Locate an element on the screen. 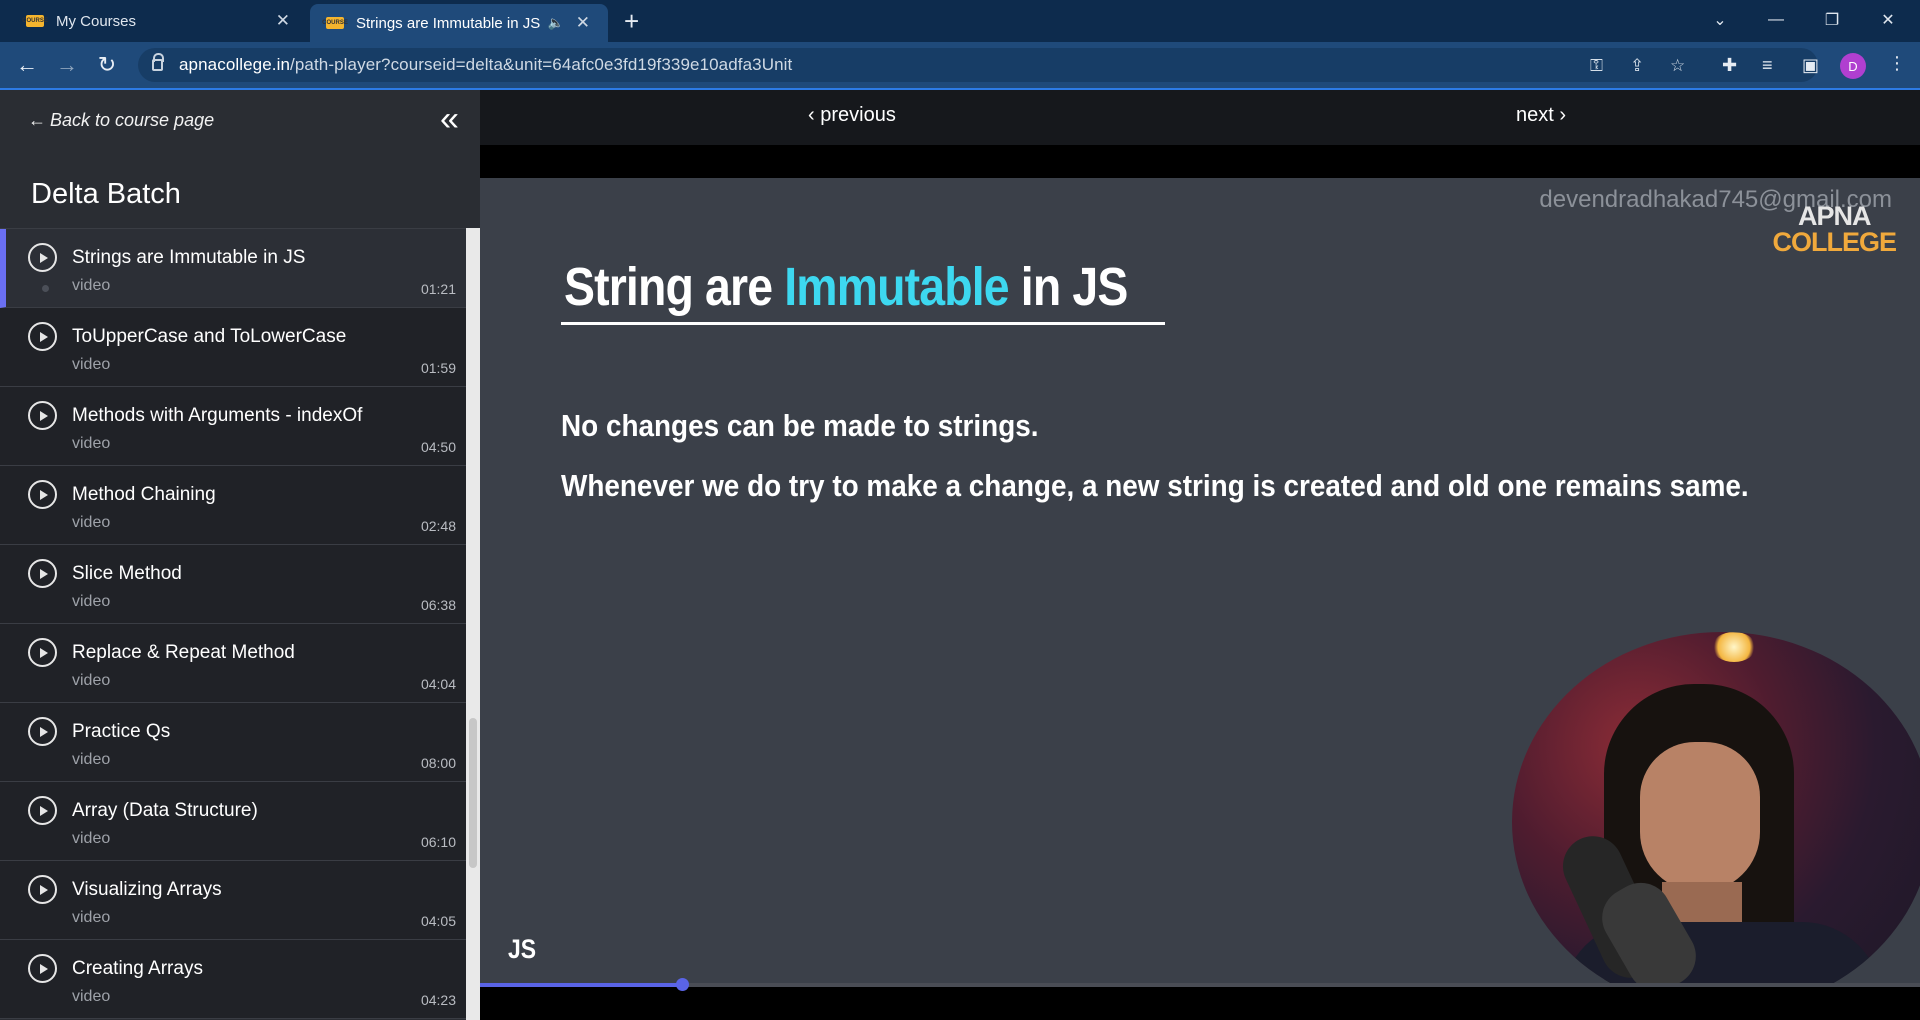 The height and width of the screenshot is (1020, 1920). lesson-item: Replace & Repeat Method video 04:04 is located at coordinates (233, 663).